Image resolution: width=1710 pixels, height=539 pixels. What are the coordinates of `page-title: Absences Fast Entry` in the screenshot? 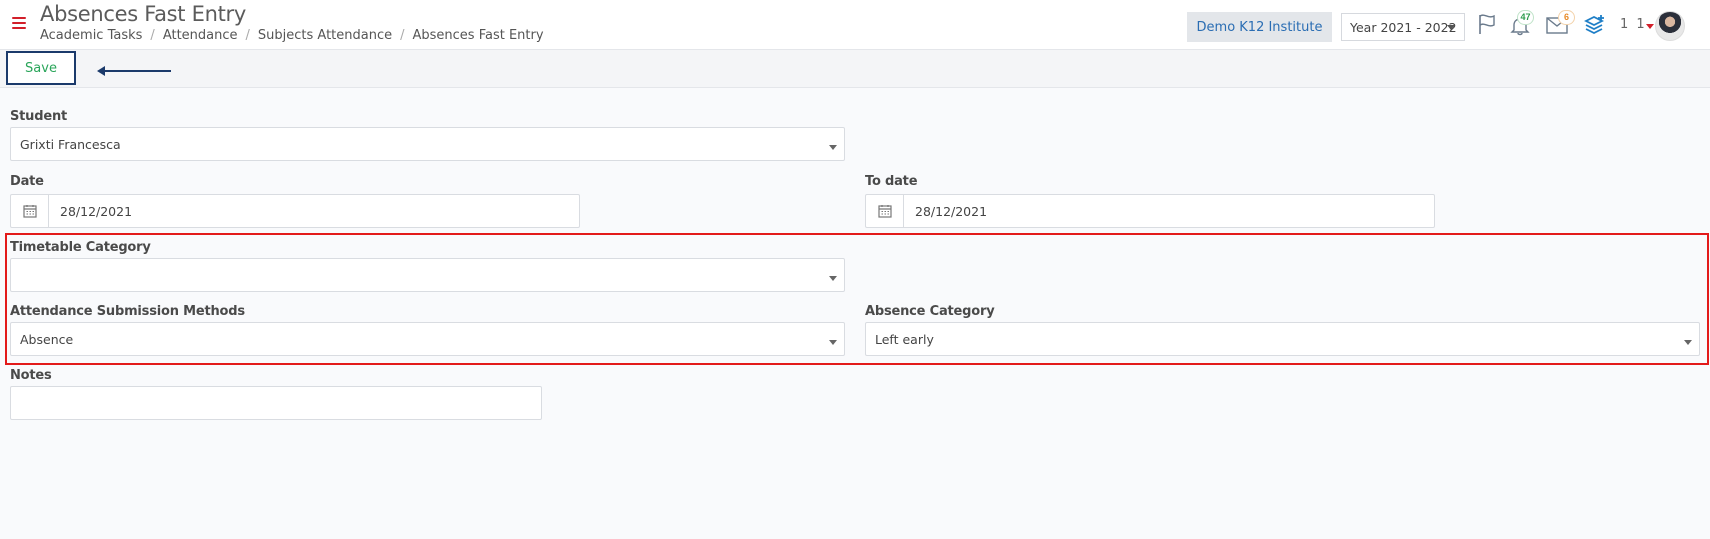 It's located at (143, 14).